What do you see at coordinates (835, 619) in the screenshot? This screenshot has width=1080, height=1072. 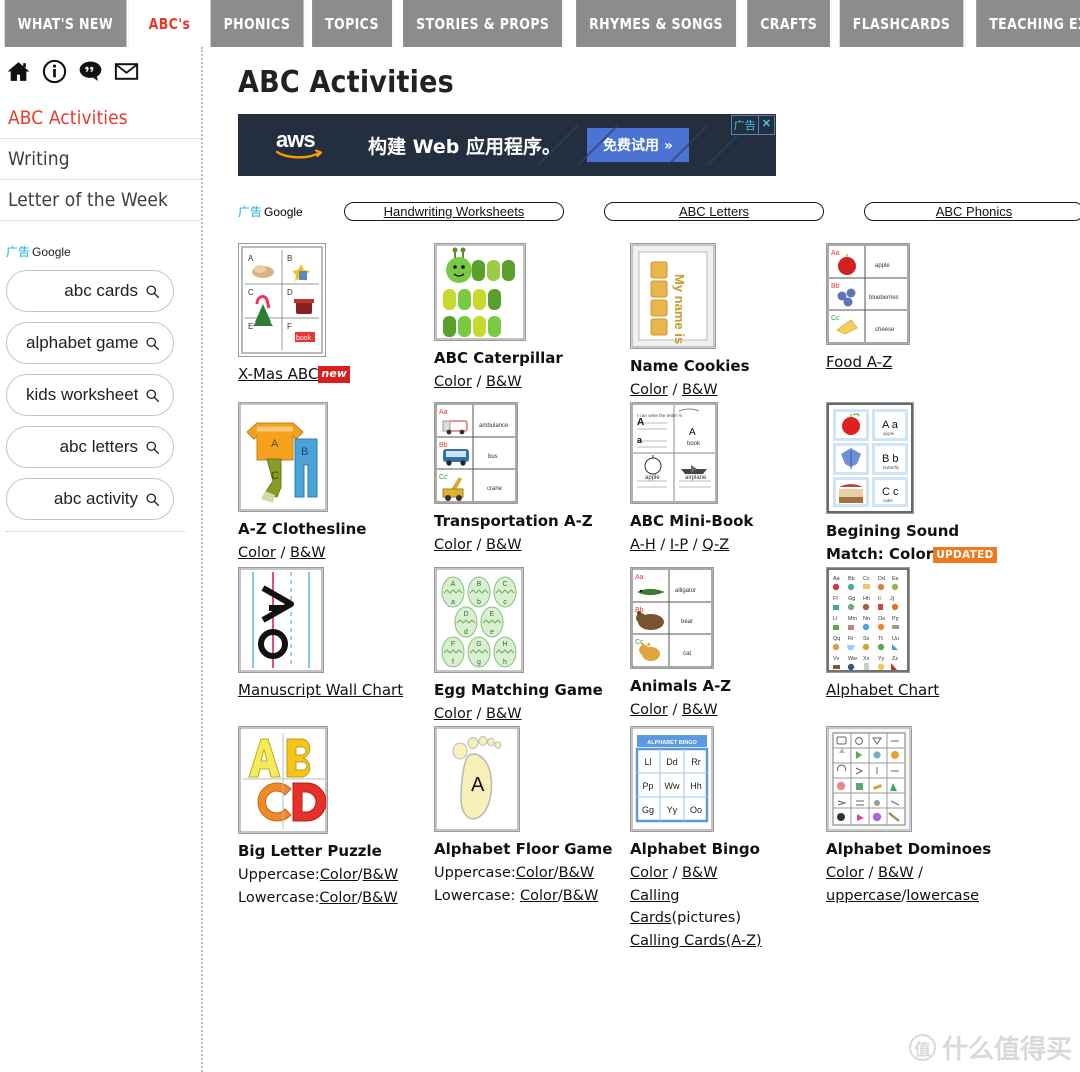 I see `svg-text: Ll` at bounding box center [835, 619].